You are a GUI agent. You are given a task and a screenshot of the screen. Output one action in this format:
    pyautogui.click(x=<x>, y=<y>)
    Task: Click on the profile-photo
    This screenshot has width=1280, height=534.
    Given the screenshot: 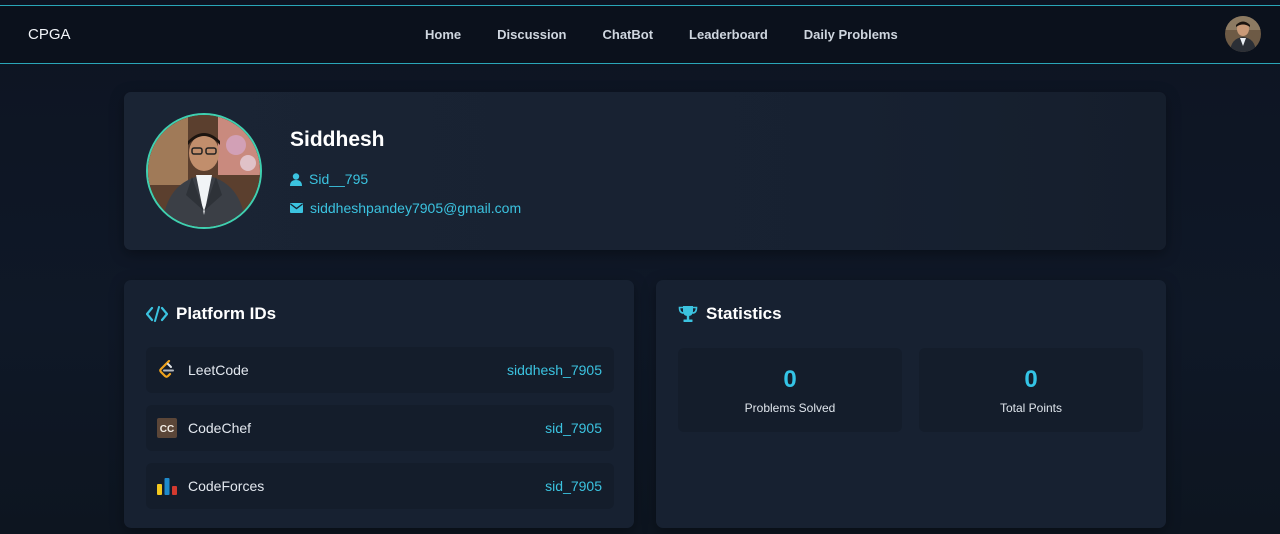 What is the action you would take?
    pyautogui.click(x=204, y=171)
    